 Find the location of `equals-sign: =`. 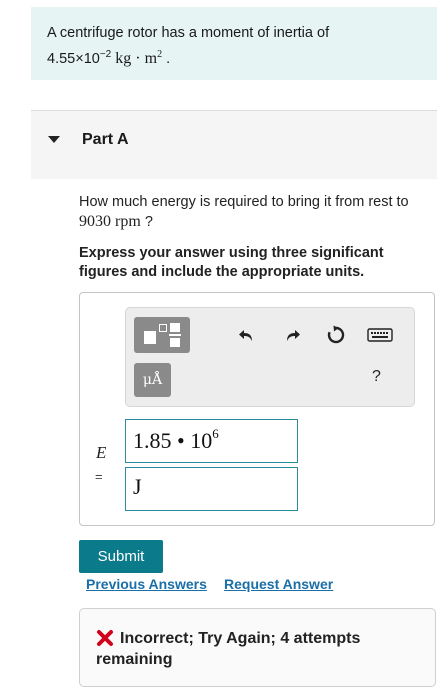

equals-sign: = is located at coordinates (99, 476).